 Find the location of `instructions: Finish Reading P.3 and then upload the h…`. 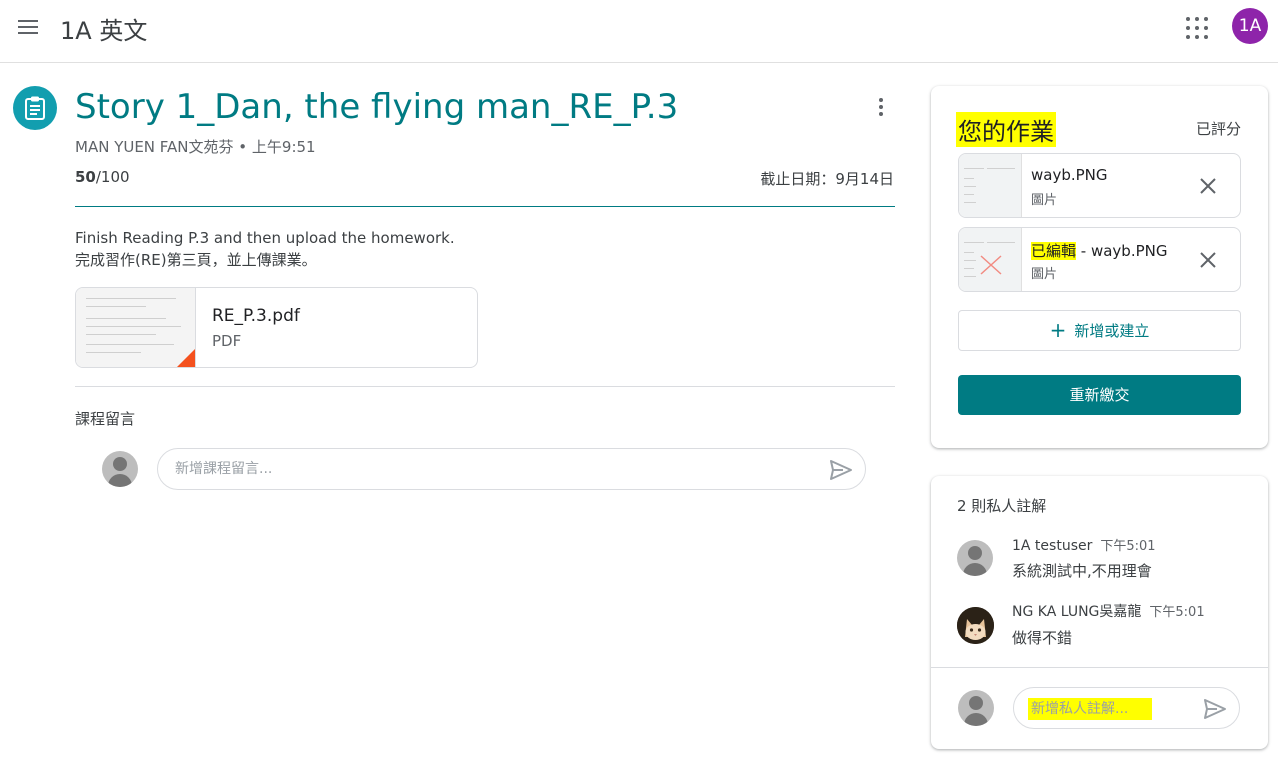

instructions: Finish Reading P.3 and then upload the h… is located at coordinates (265, 249).